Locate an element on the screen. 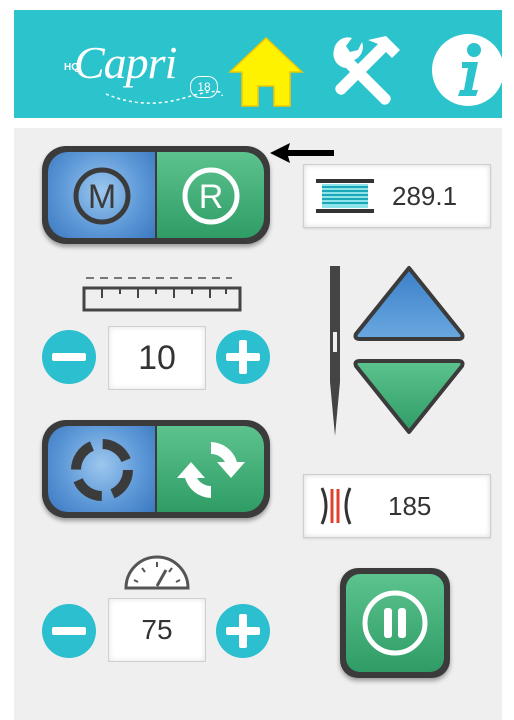 Image resolution: width=514 pixels, height=720 pixels. cycle-off-button is located at coordinates (101, 469).